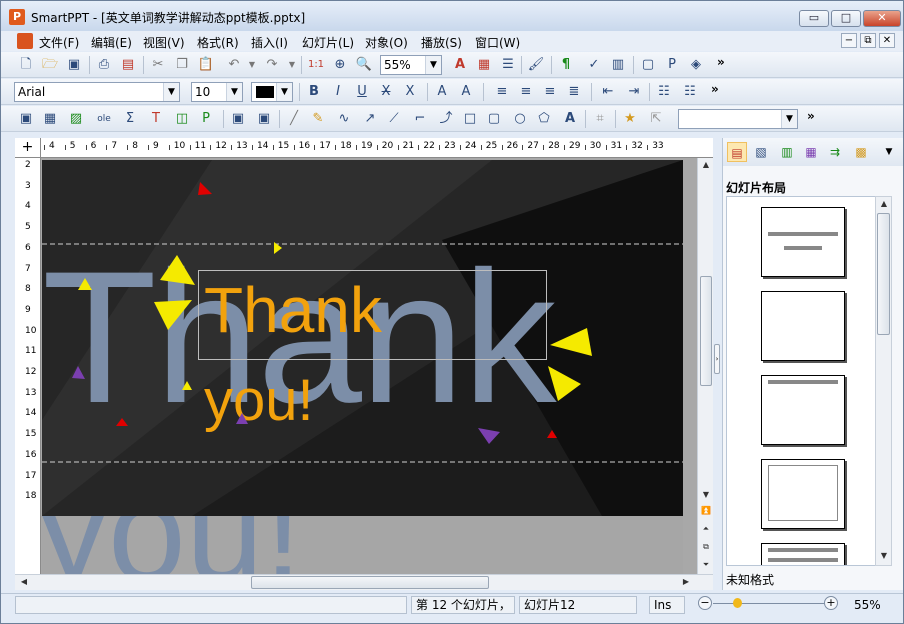 The image size is (904, 624). What do you see at coordinates (648, 65) in the screenshot?
I see `text-box-icon: ▢` at bounding box center [648, 65].